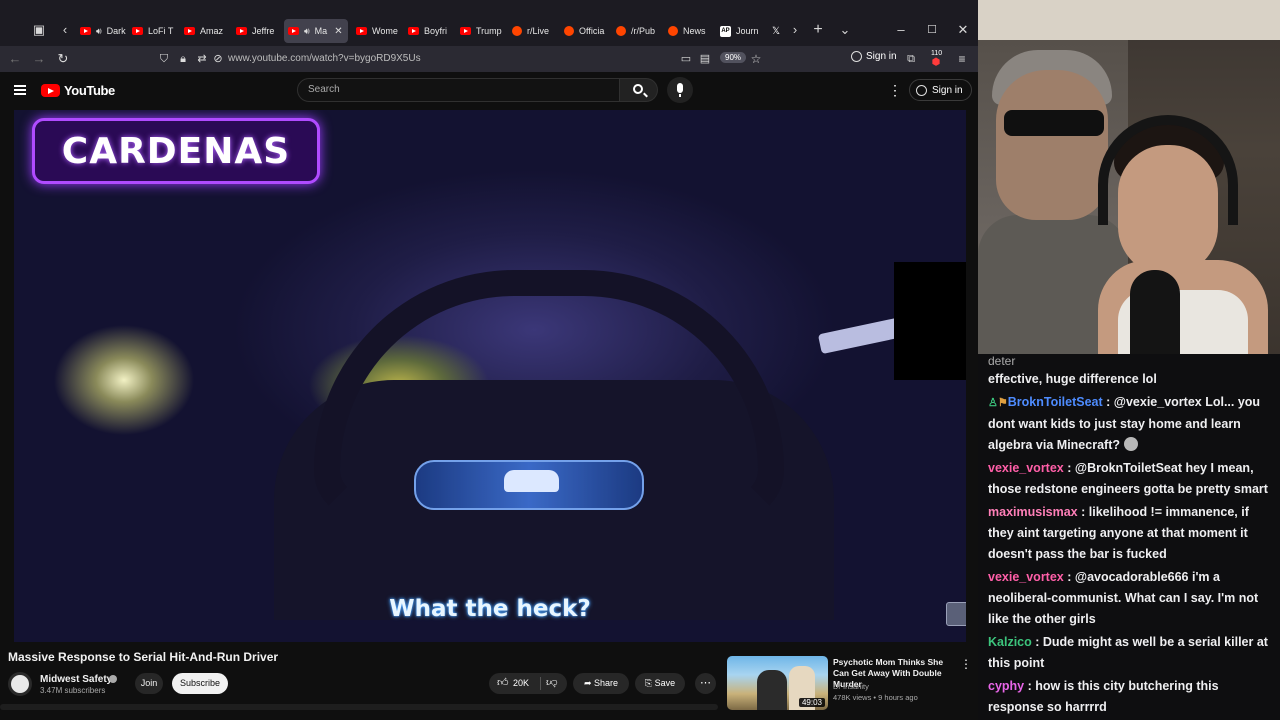  I want to click on chat-emote-icon, so click(1131, 444).